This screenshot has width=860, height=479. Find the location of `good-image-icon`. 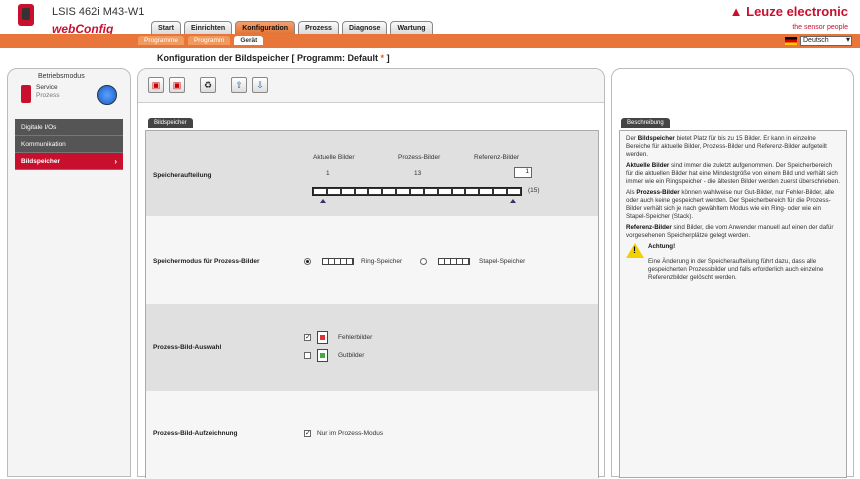

good-image-icon is located at coordinates (322, 355).